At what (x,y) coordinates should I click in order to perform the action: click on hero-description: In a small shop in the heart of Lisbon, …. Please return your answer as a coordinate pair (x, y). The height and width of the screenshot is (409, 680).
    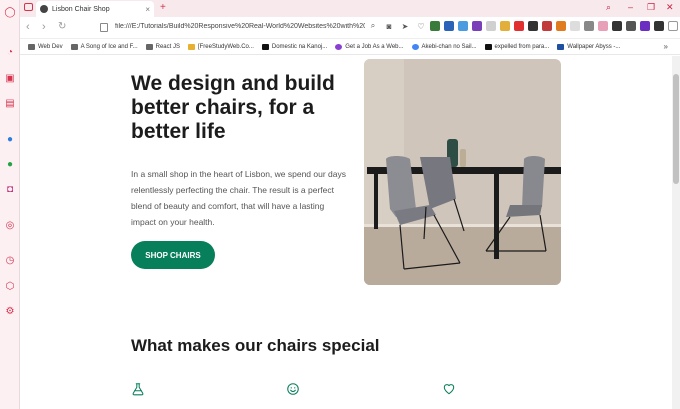
    Looking at the image, I should click on (238, 198).